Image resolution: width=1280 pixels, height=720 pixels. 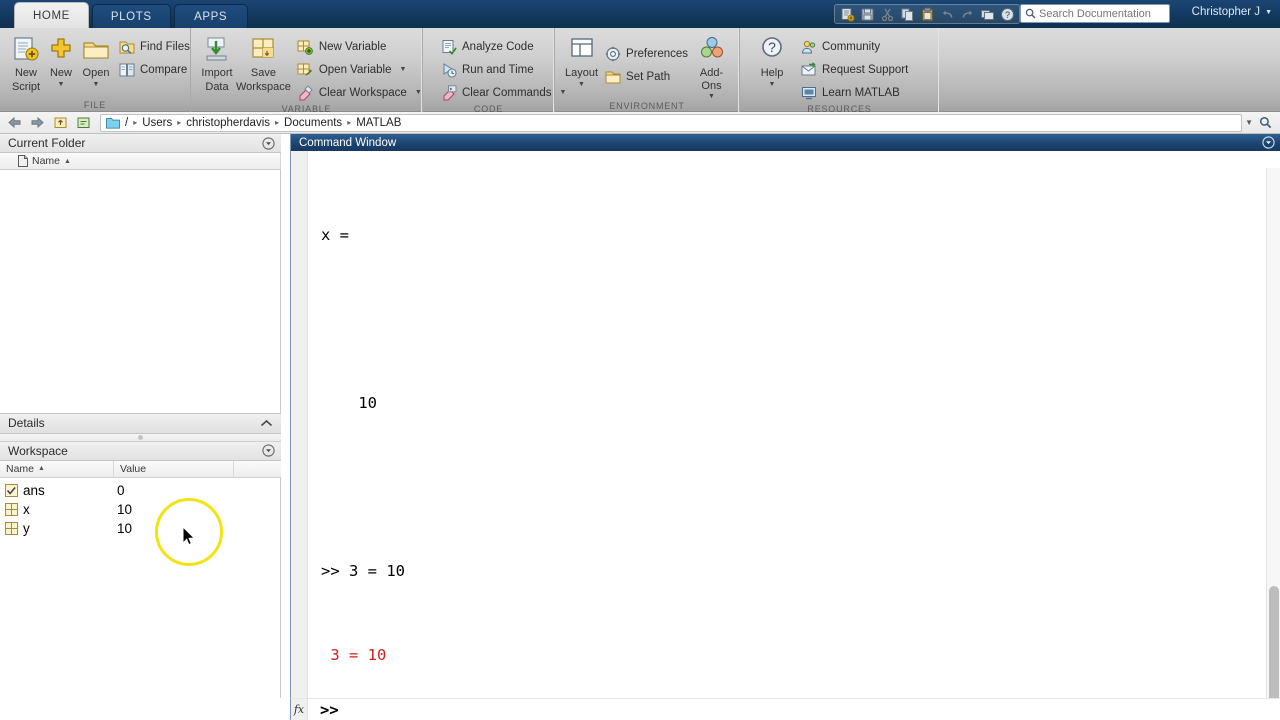 I want to click on fx-function-icon: fx, so click(x=299, y=709).